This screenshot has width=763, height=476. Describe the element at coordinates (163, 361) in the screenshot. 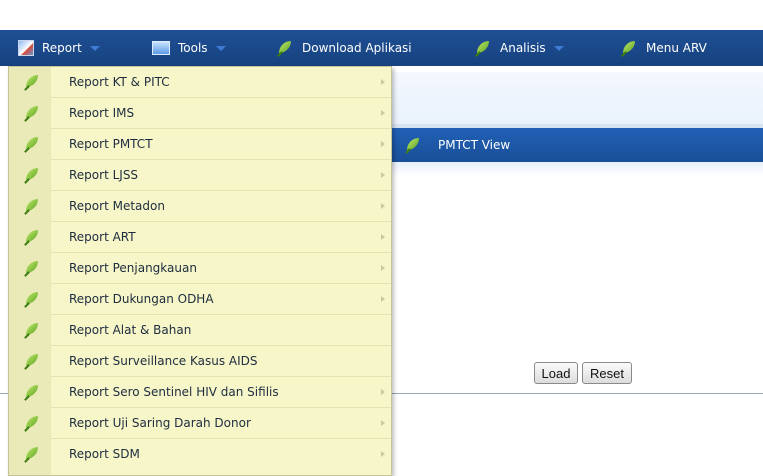

I see `report-menu-item-label: Report Surveillance Kasus AIDS` at that location.